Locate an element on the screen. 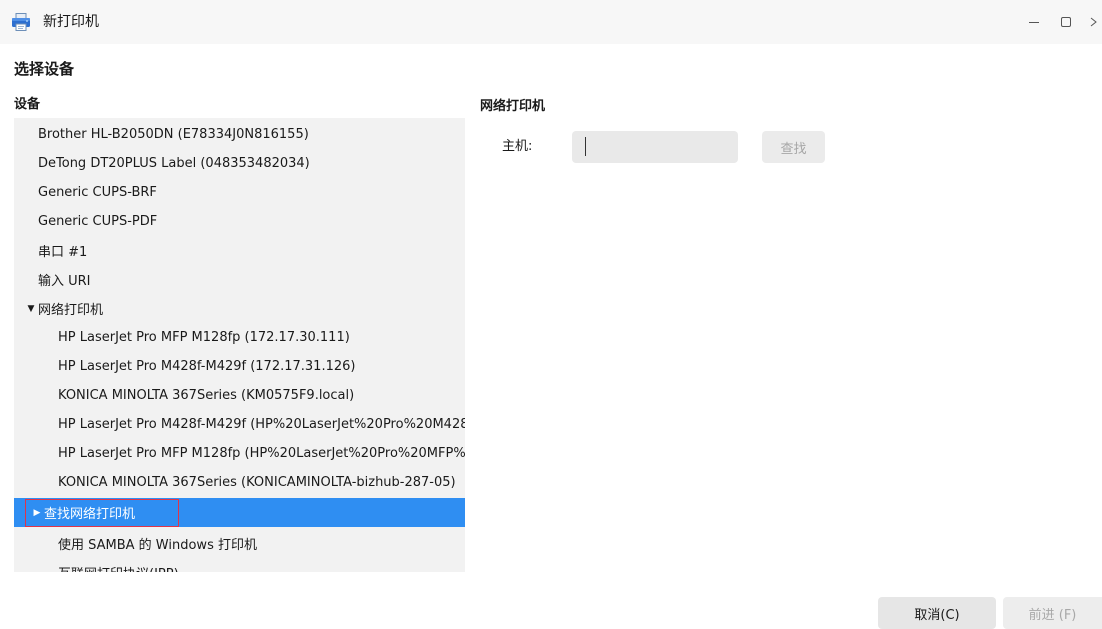 The image size is (1102, 629). device-item: DeTong DT20PLUS Label (048353482034) is located at coordinates (239, 163).